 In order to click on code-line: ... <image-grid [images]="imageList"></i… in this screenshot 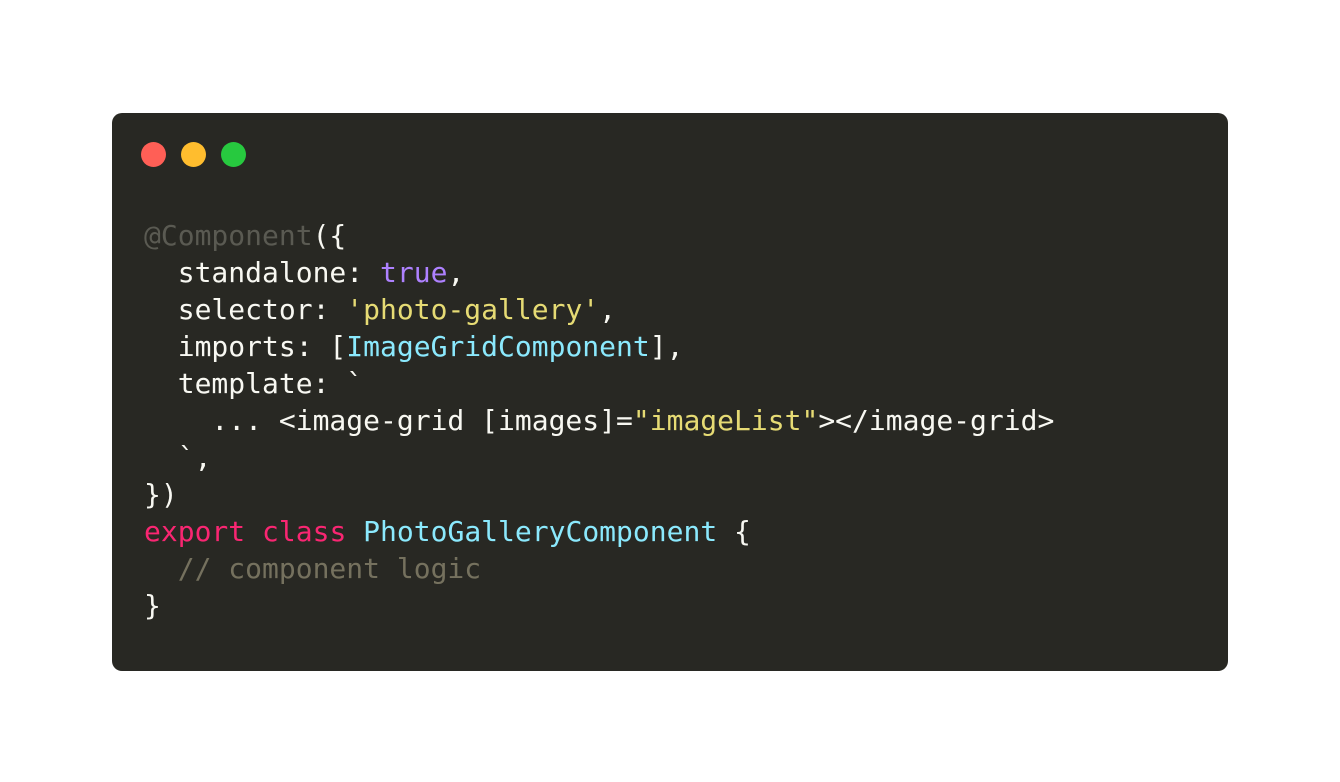, I will do `click(599, 420)`.